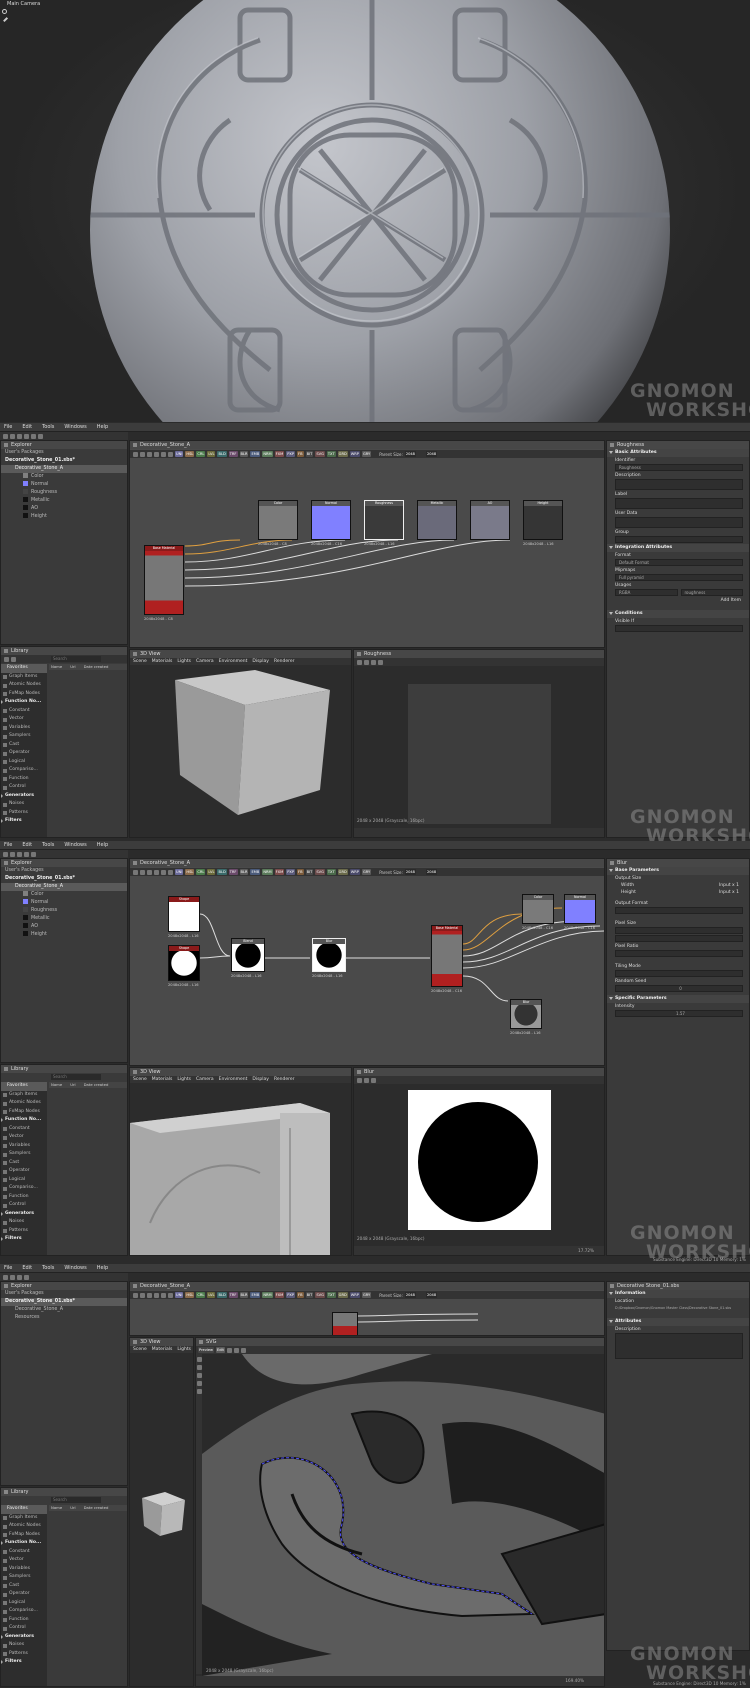  What do you see at coordinates (26, 436) in the screenshot?
I see `undo-icon` at bounding box center [26, 436].